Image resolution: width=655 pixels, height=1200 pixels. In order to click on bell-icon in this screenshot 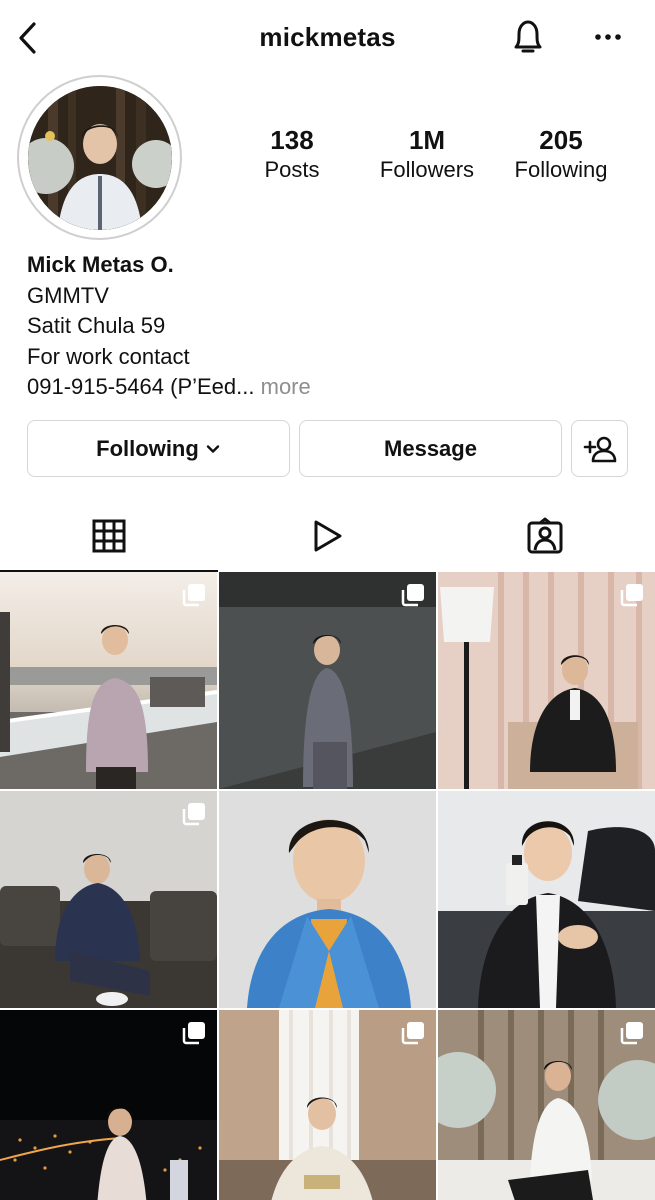, I will do `click(528, 36)`.